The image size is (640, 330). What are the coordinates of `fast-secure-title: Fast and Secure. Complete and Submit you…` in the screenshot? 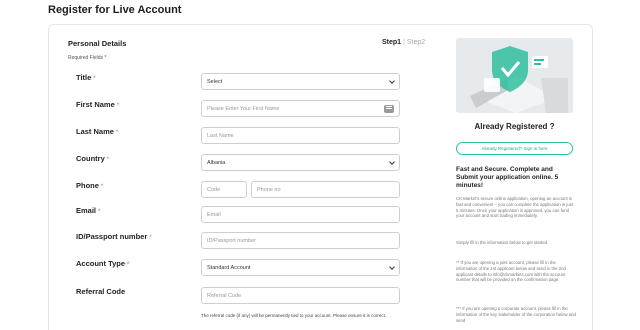 It's located at (507, 177).